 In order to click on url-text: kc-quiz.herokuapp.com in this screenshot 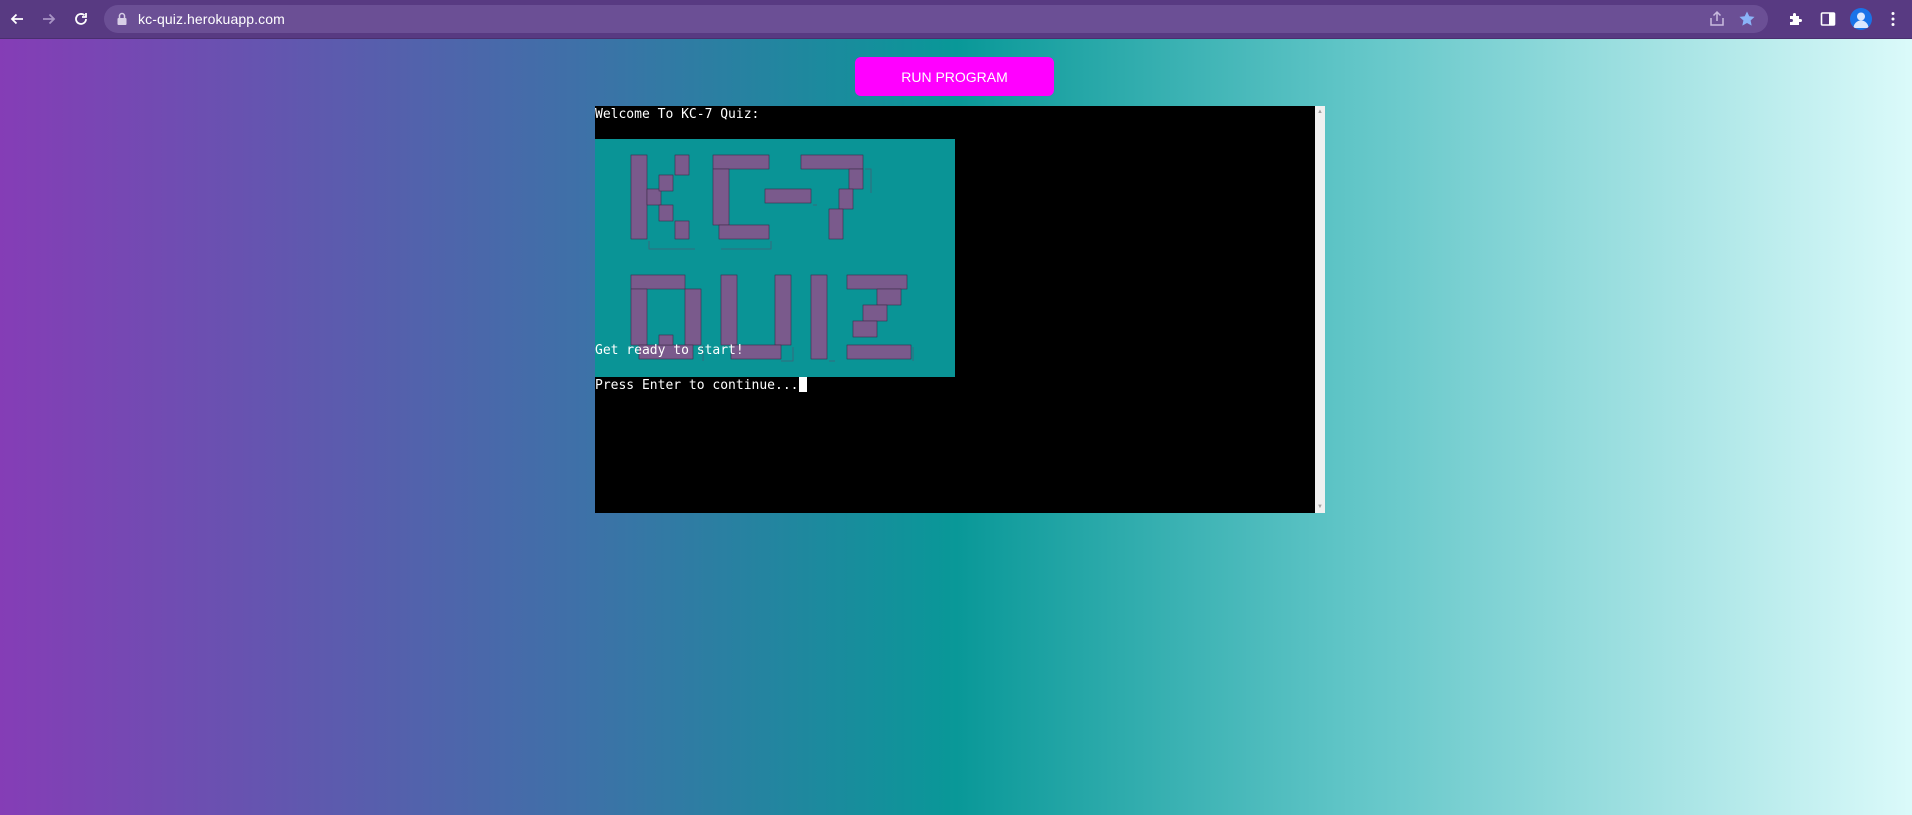, I will do `click(211, 19)`.